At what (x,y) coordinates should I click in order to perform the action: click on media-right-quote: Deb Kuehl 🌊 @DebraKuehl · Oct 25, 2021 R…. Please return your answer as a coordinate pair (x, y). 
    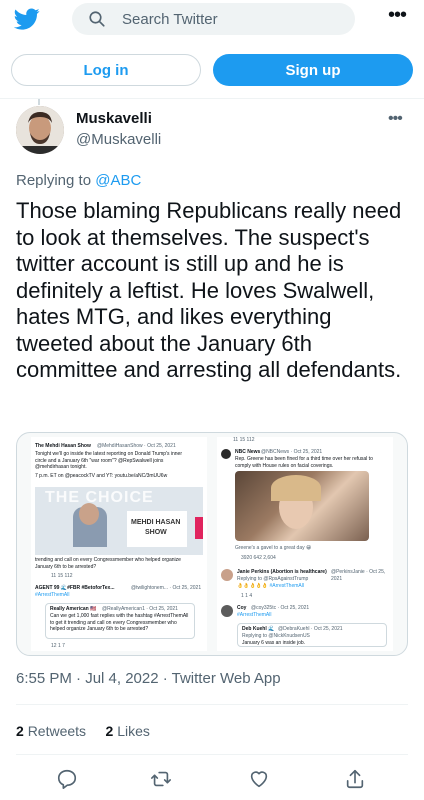
    Looking at the image, I should click on (312, 635).